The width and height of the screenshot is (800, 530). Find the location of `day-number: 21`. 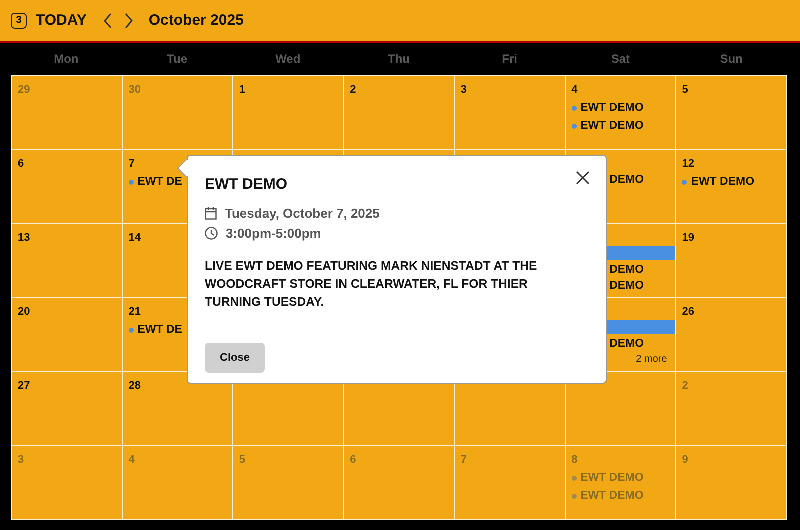

day-number: 21 is located at coordinates (134, 313).